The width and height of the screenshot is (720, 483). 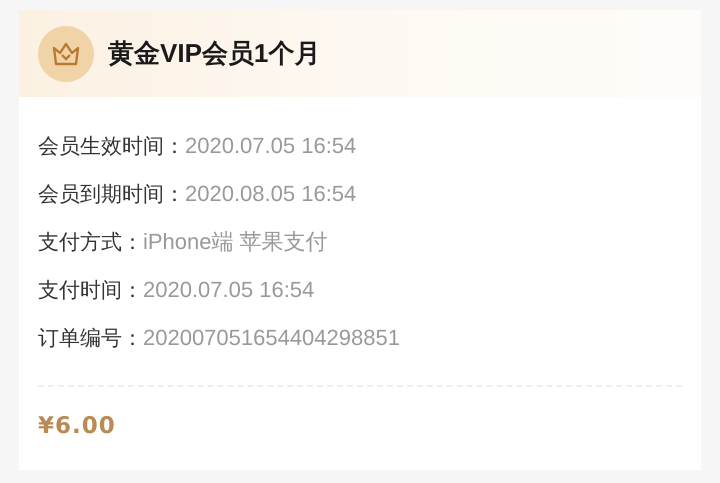 I want to click on product-title: 黄金VIP会员1个月, so click(x=214, y=53).